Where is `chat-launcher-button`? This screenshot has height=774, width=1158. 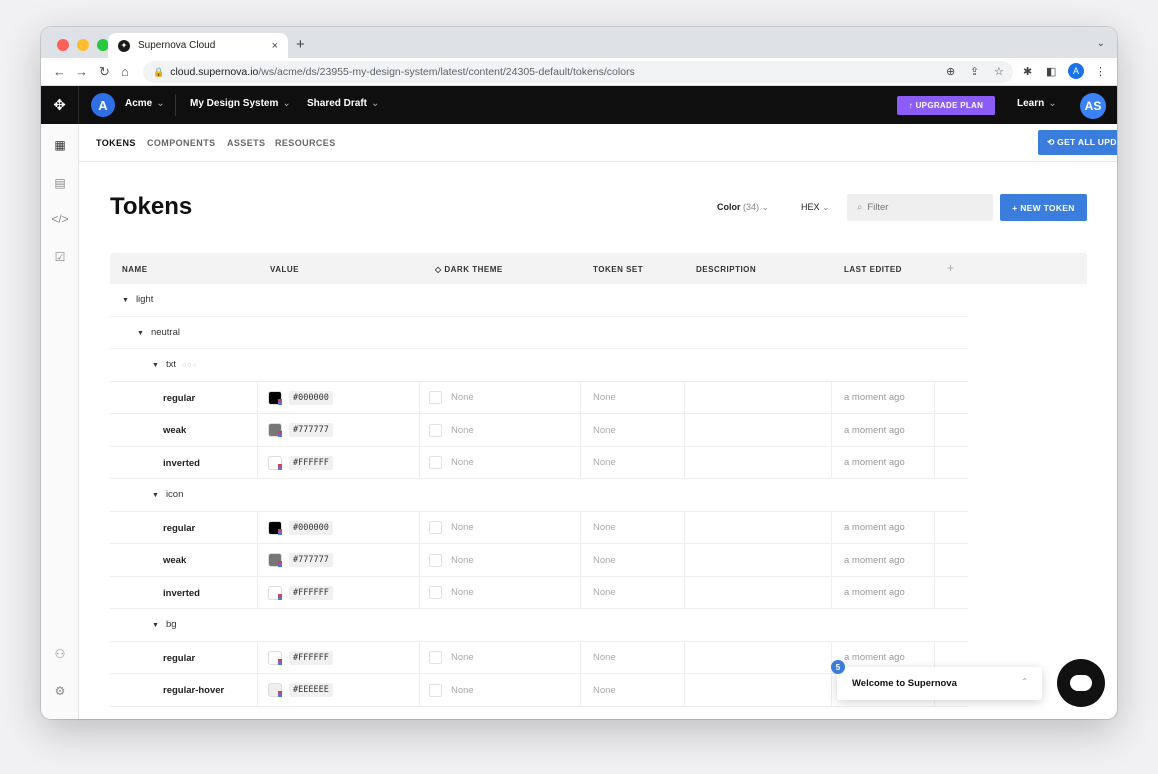
chat-launcher-button is located at coordinates (1081, 683).